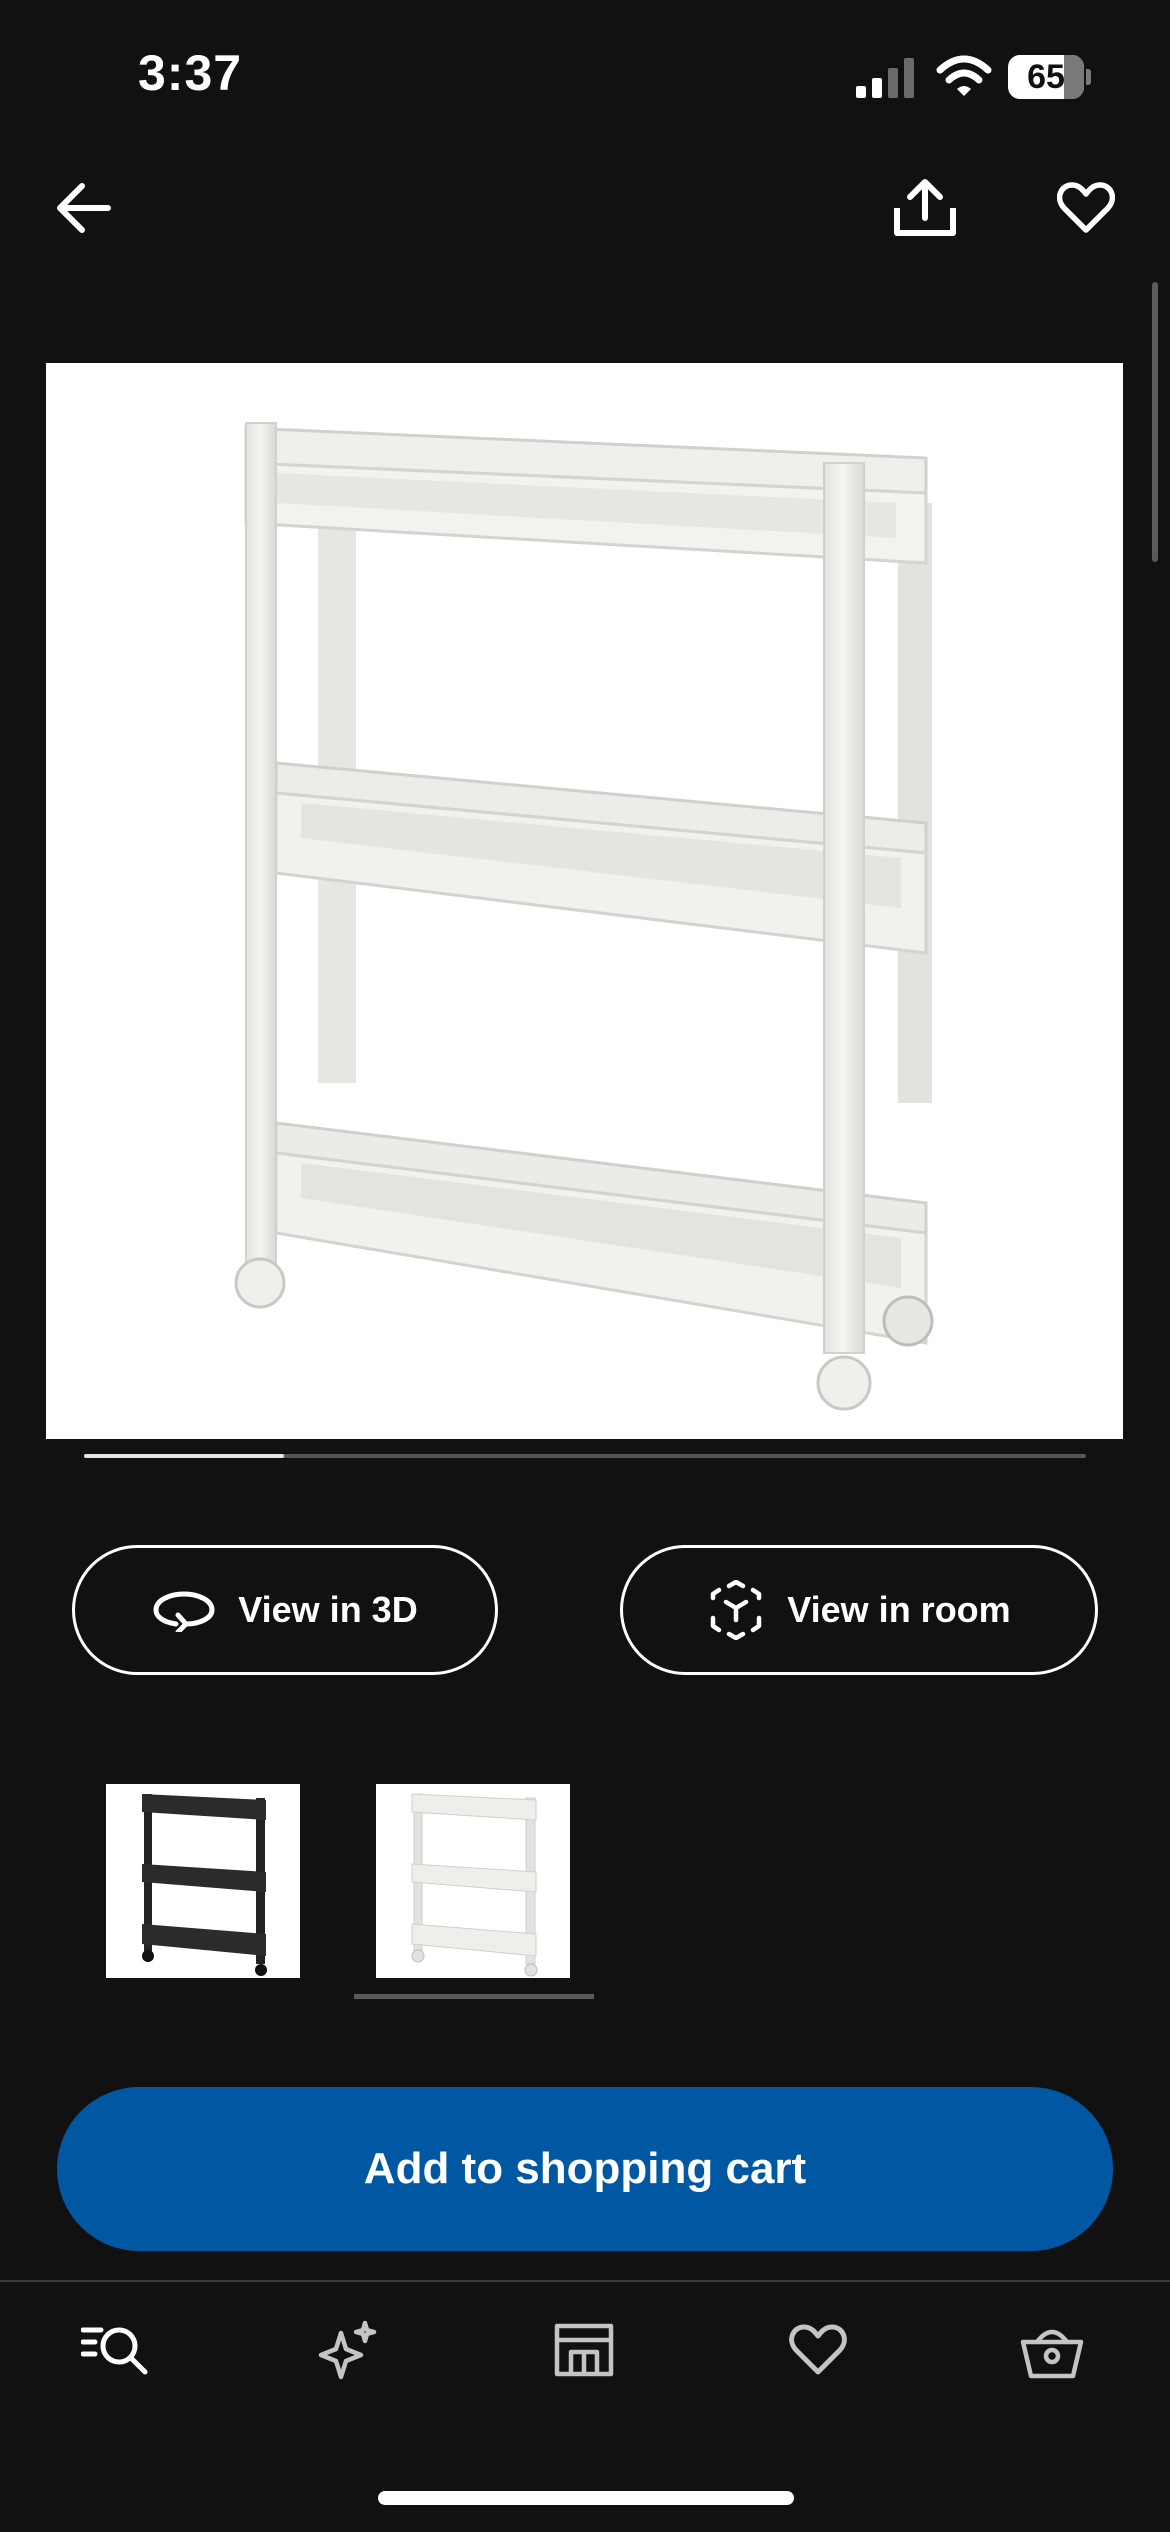 This screenshot has width=1170, height=2532. I want to click on favorite-button, so click(1086, 208).